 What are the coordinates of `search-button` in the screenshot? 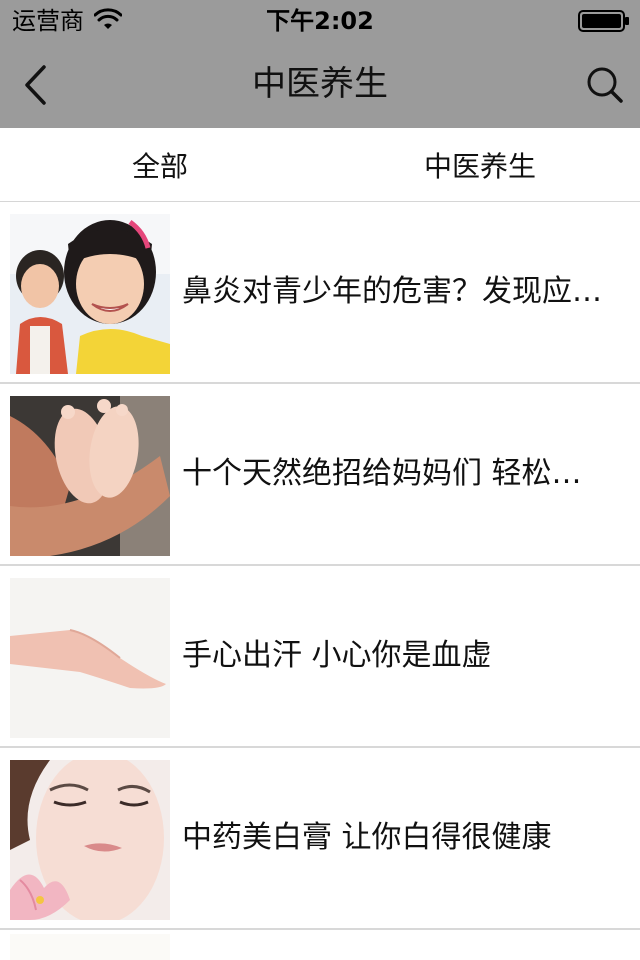 It's located at (605, 85).